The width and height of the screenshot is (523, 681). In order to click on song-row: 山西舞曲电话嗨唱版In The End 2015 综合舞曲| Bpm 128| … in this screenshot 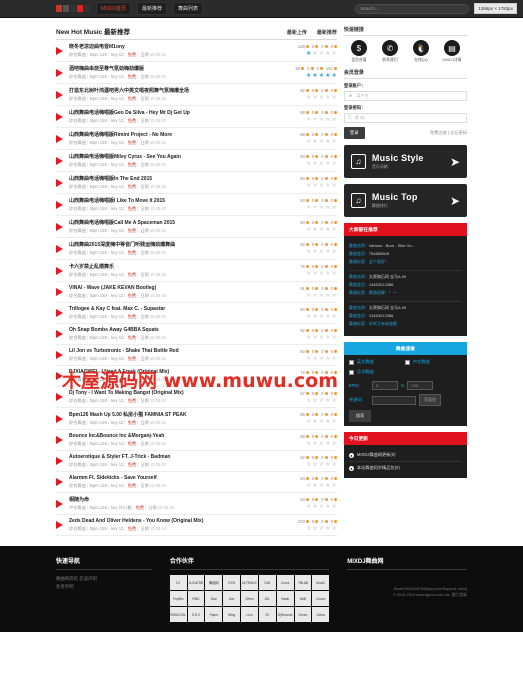, I will do `click(196, 183)`.